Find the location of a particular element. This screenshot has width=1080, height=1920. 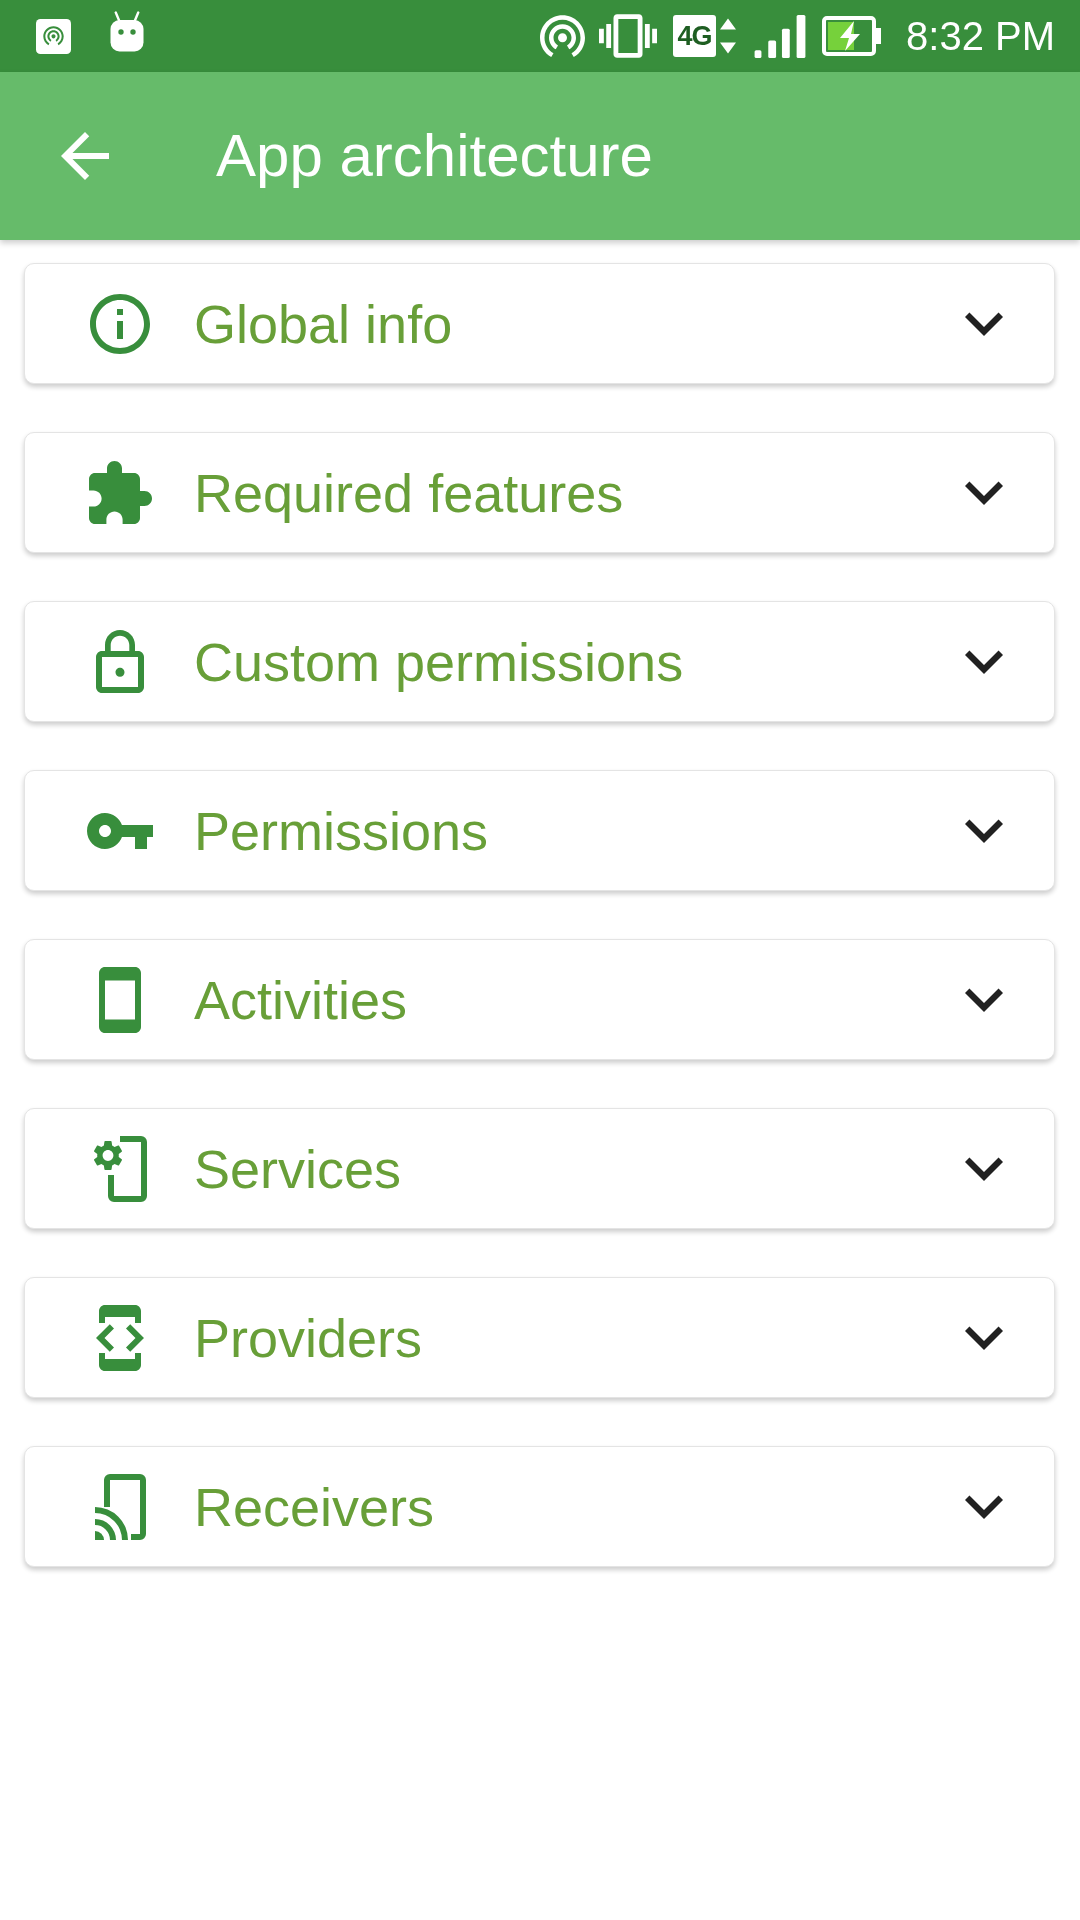

data-arrows-icon is located at coordinates (728, 36).